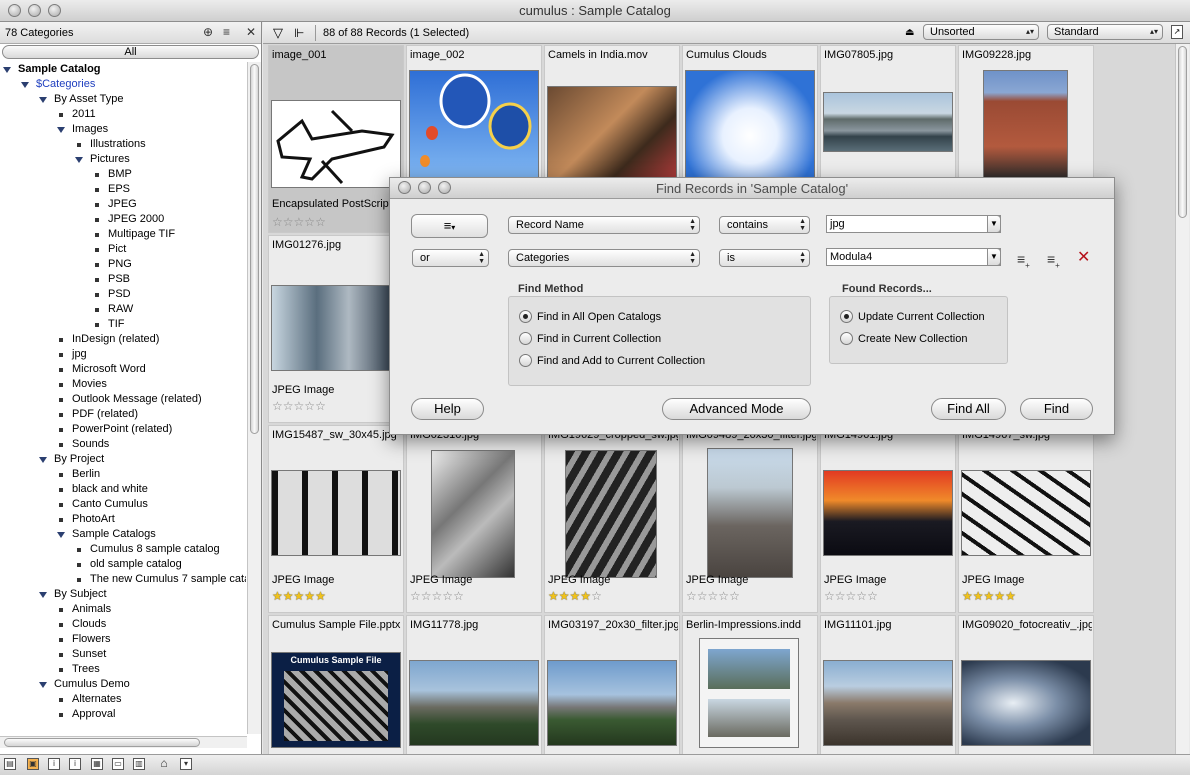 The image size is (1190, 775). I want to click on sidebar-vertical-scrollbar, so click(254, 398).